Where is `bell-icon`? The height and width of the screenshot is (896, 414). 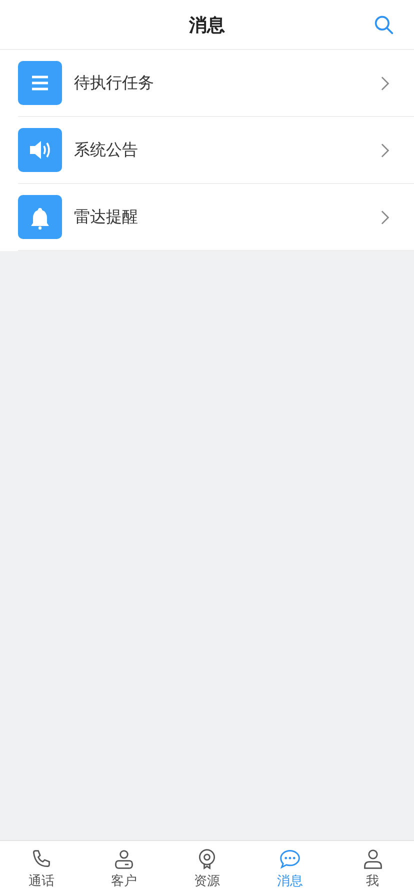
bell-icon is located at coordinates (40, 217).